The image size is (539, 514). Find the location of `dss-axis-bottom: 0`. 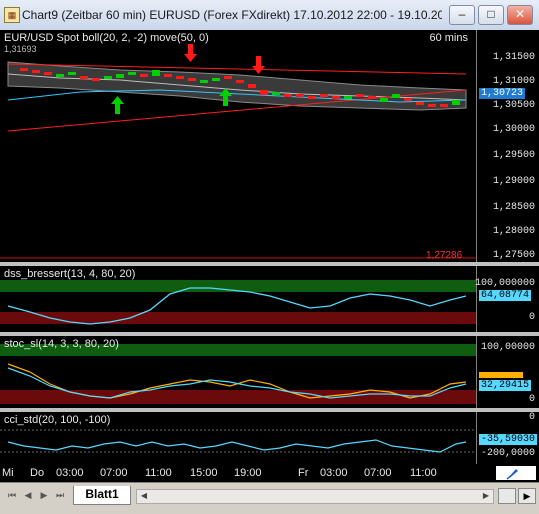

dss-axis-bottom: 0 is located at coordinates (531, 317).